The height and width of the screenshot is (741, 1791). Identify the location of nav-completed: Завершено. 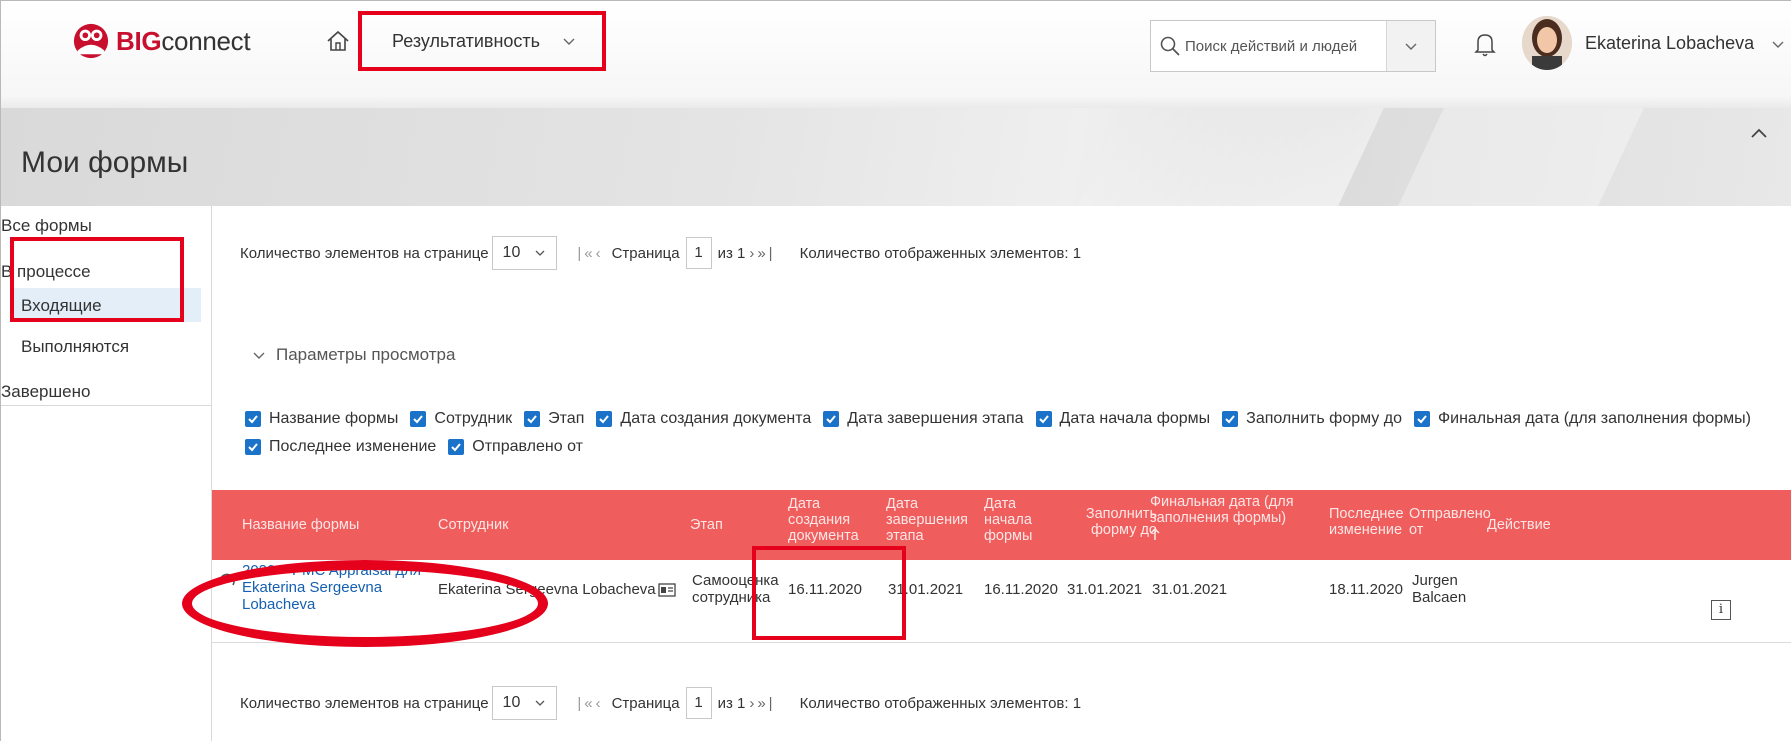
(45, 392).